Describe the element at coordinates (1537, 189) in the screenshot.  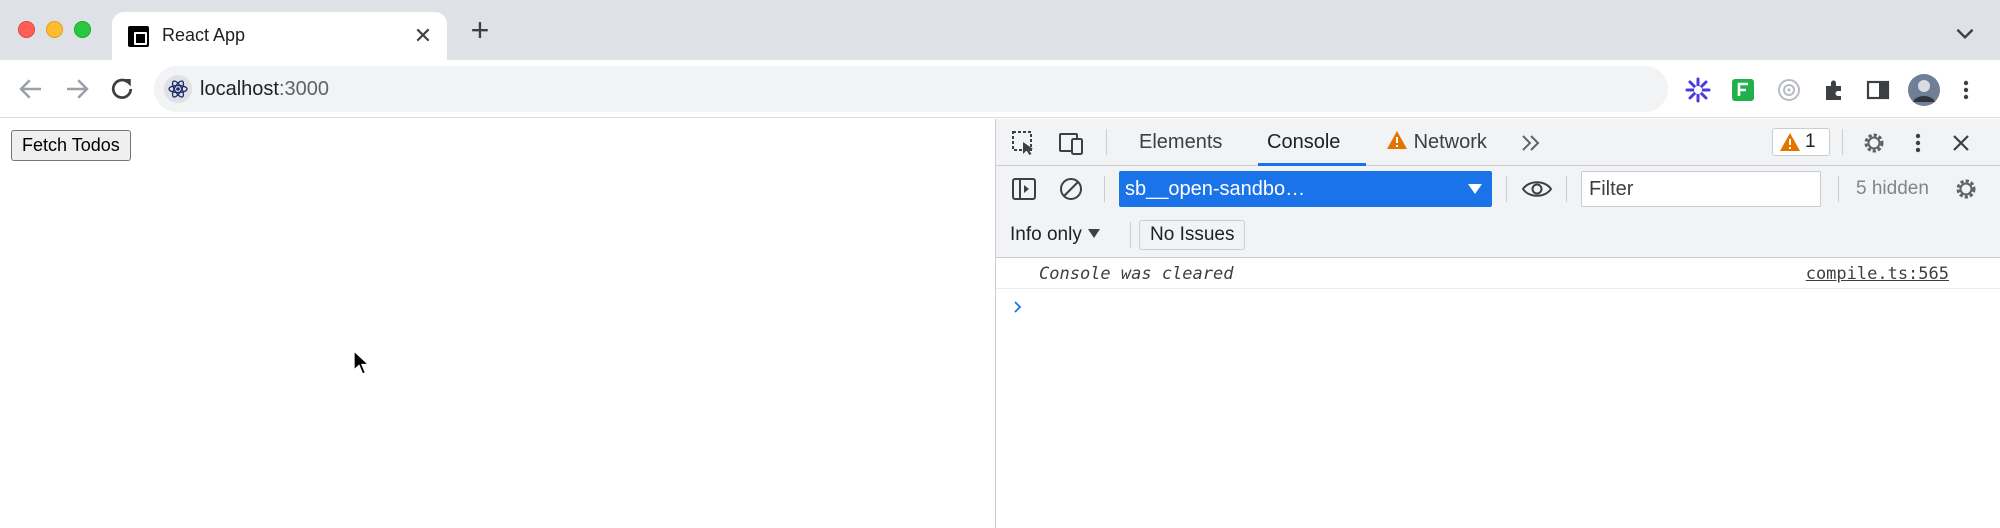
I see `eye-icon` at that location.